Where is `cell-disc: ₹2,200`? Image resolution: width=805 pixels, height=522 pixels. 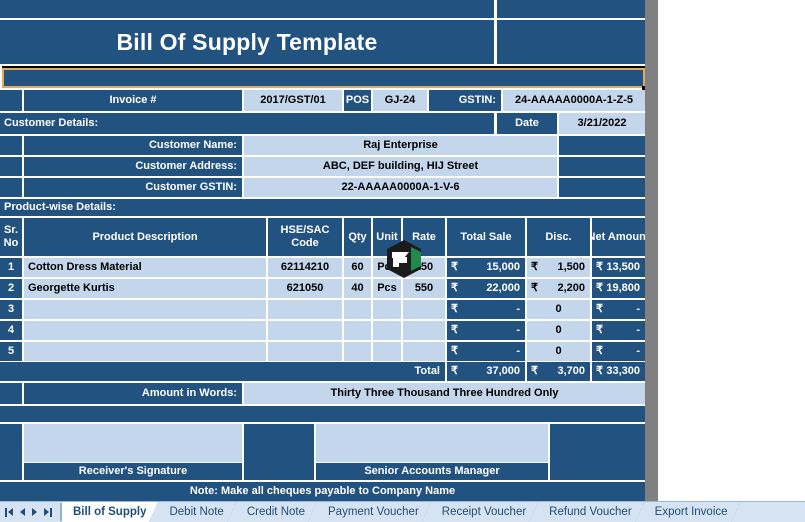 cell-disc: ₹2,200 is located at coordinates (558, 288).